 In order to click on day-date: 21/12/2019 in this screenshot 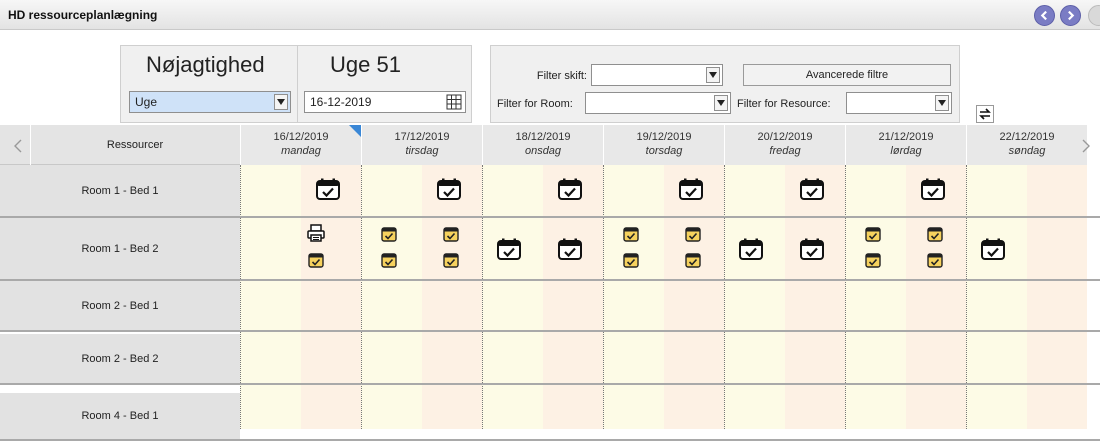, I will do `click(906, 137)`.